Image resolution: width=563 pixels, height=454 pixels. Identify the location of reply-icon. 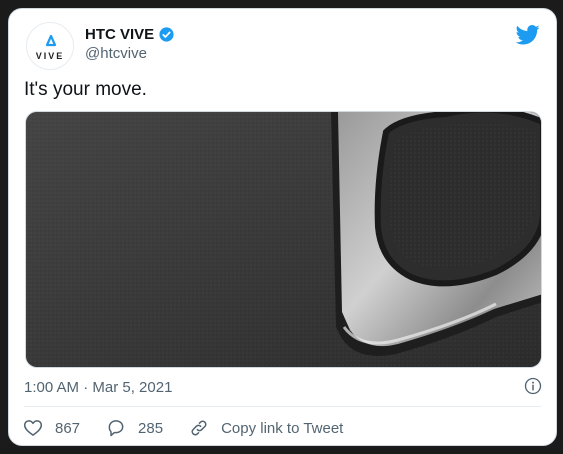
(116, 428).